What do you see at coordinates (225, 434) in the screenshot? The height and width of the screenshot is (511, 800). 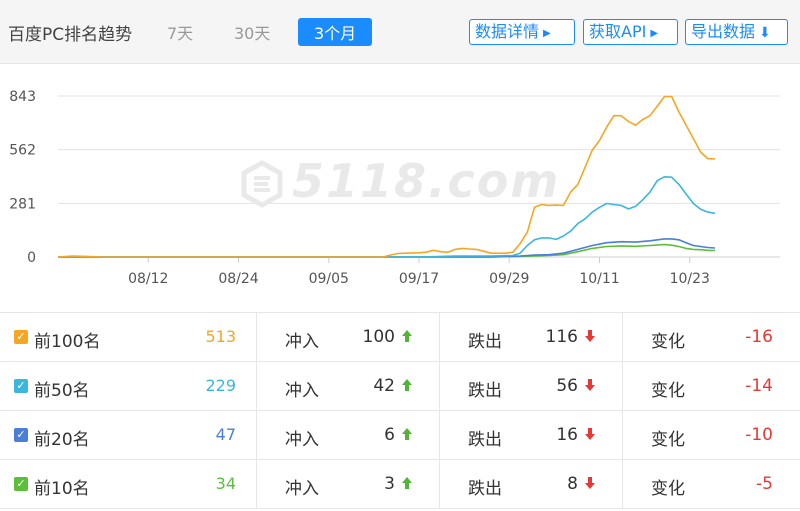 I see `rank-value: 47` at bounding box center [225, 434].